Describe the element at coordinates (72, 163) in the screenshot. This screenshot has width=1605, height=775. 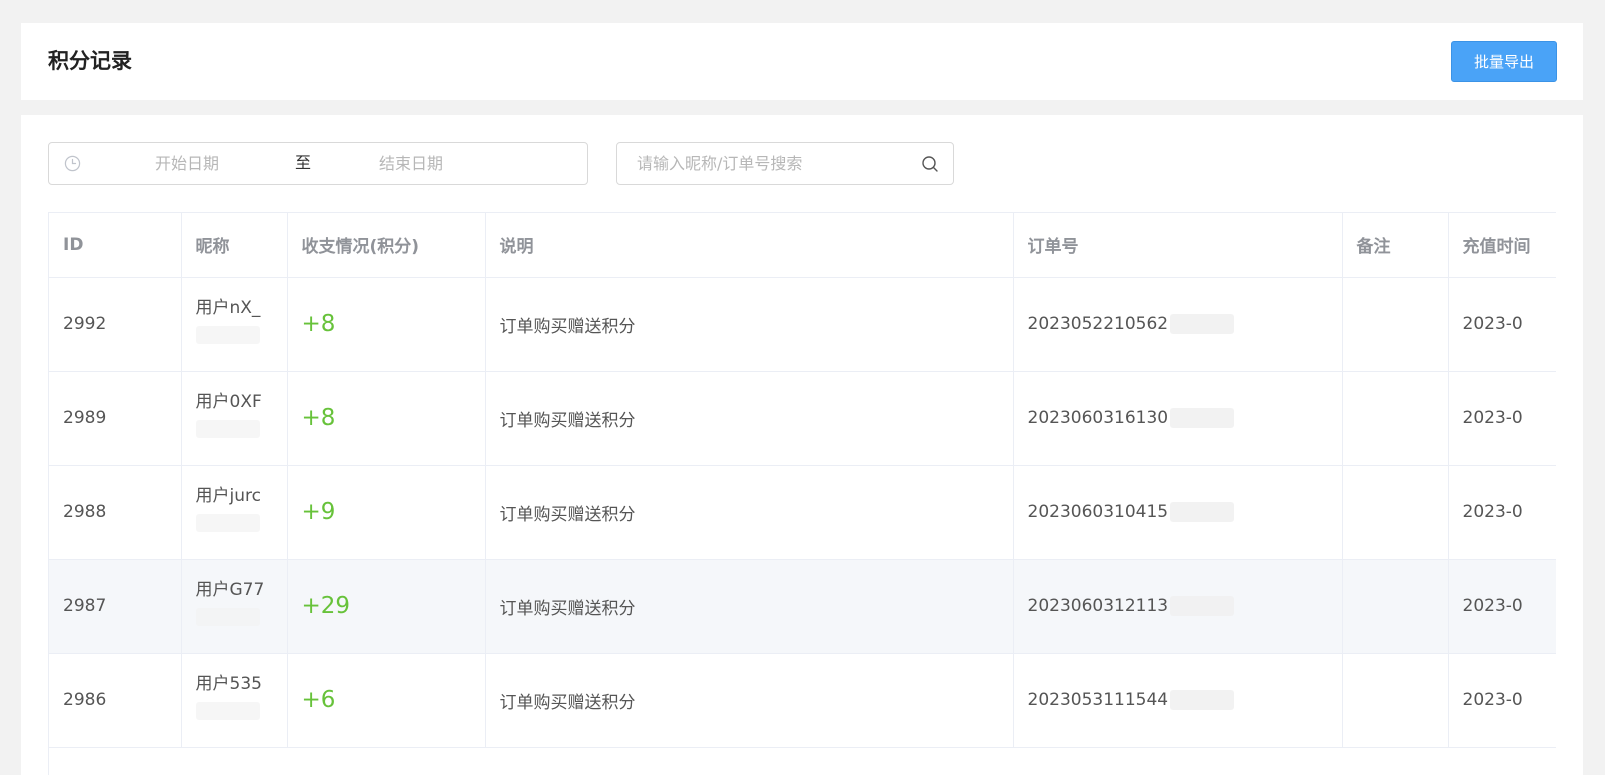
I see `clock-icon` at that location.